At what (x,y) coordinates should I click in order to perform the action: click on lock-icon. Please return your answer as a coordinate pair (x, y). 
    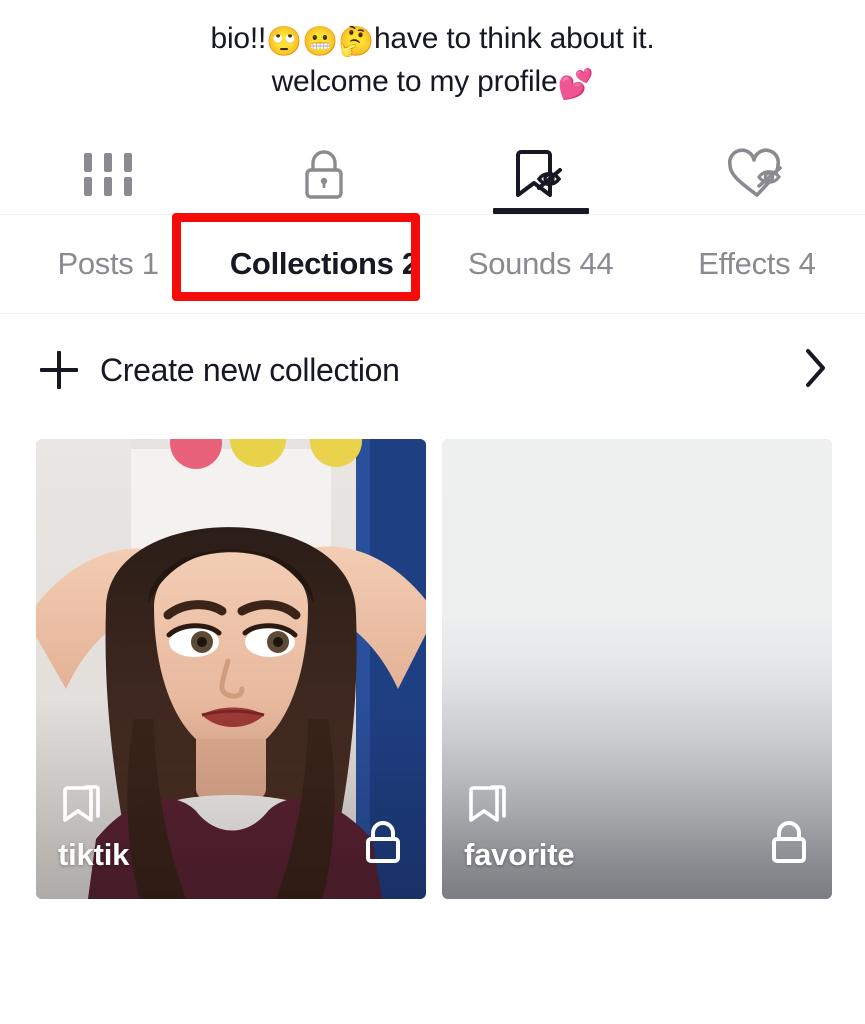
    Looking at the image, I should click on (324, 175).